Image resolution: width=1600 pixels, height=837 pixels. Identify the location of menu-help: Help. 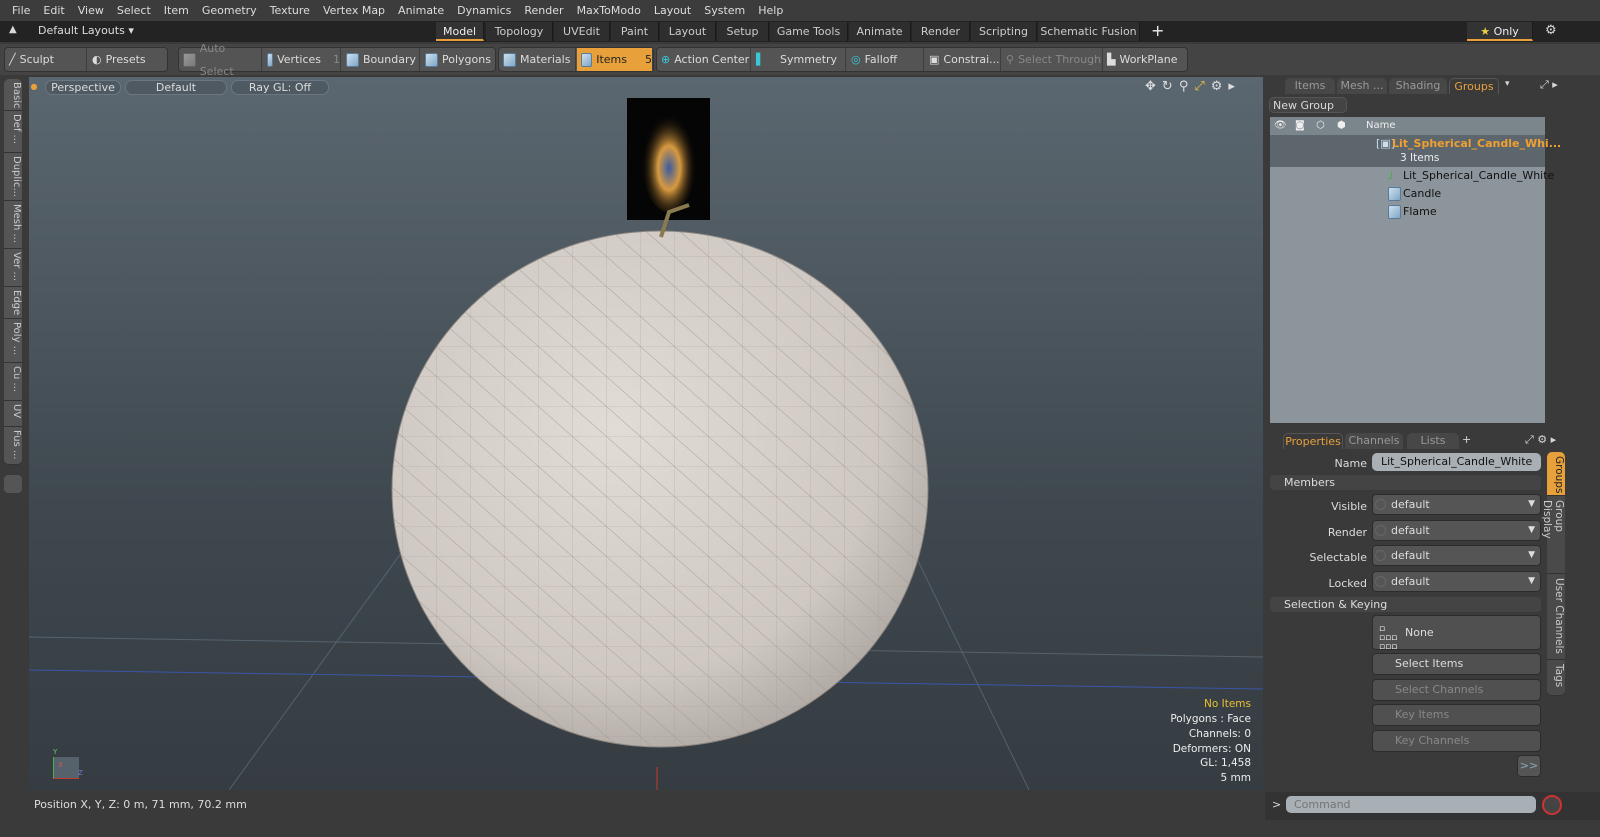
(770, 10).